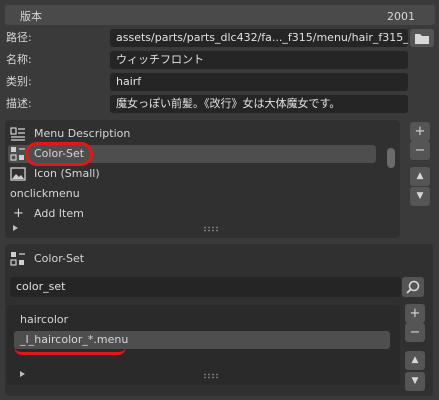  What do you see at coordinates (18, 213) in the screenshot?
I see `plus-icon: +` at bounding box center [18, 213].